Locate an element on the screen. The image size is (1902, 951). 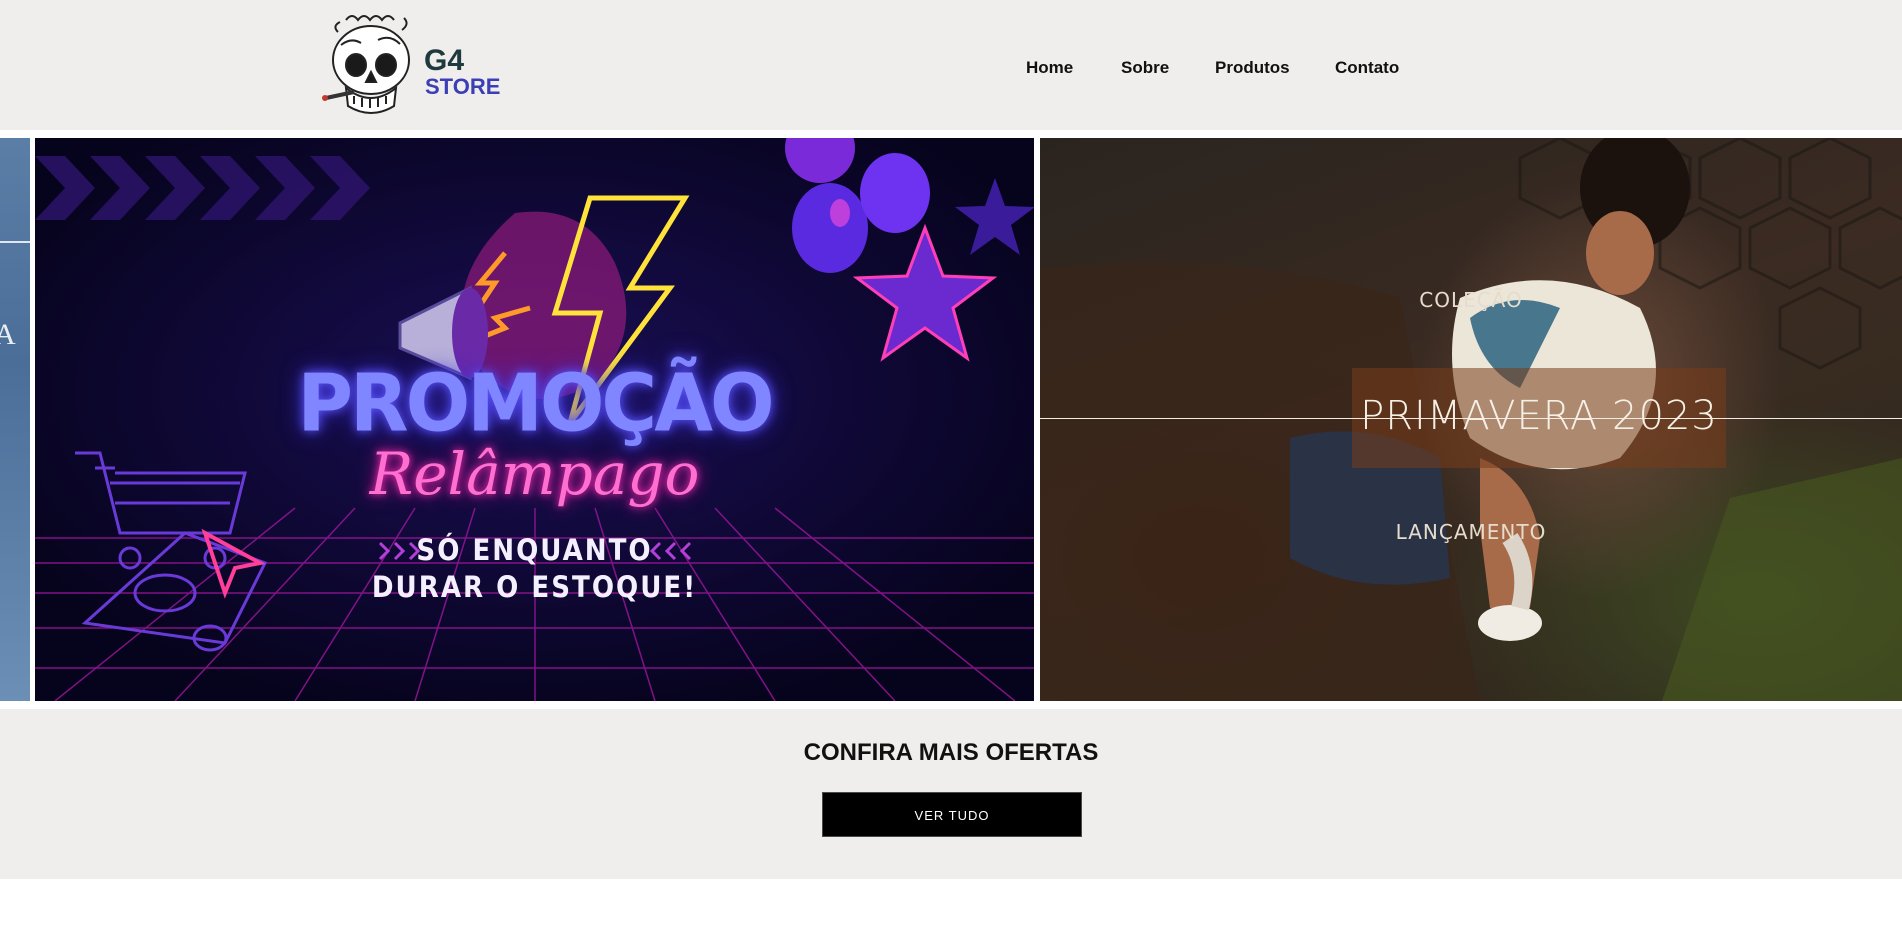
promo-line-1: SÓ ENQUANTO is located at coordinates (534, 550).